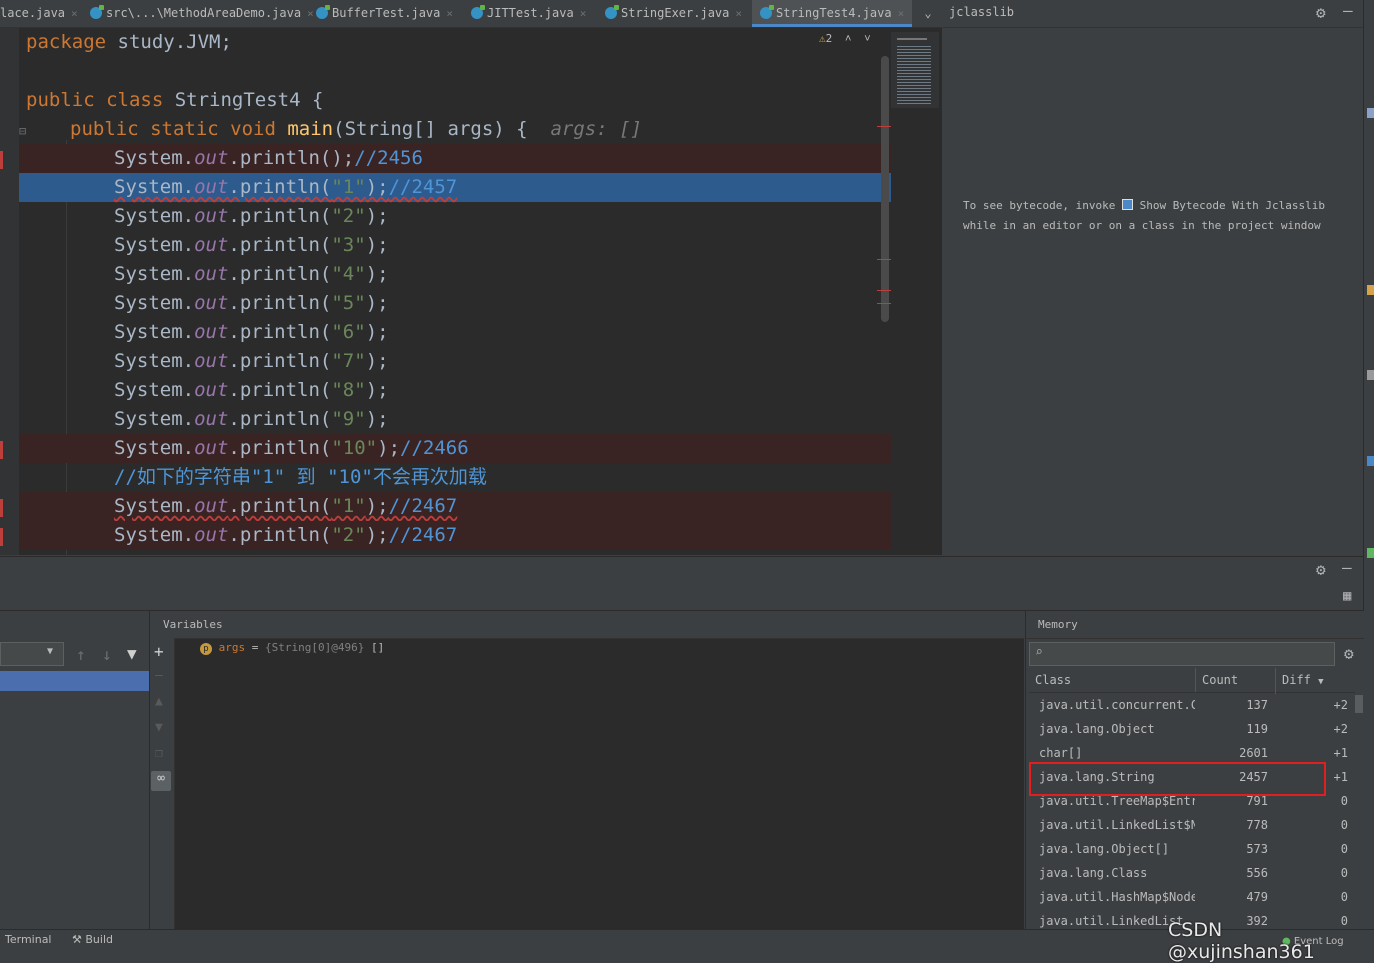  I want to click on code-line-breakpoint: System.out.println("1");//2467, so click(455, 506).